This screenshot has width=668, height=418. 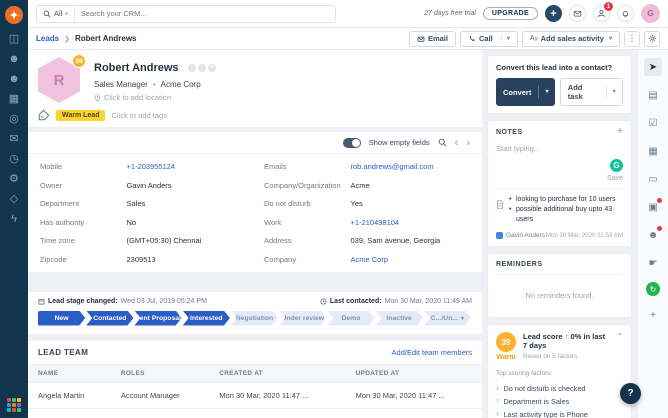 I want to click on right-icon-strip: ➤ ▤ ☑ ▦ ▭ ▣ ☻ ☛ ↻ +, so click(x=652, y=234).